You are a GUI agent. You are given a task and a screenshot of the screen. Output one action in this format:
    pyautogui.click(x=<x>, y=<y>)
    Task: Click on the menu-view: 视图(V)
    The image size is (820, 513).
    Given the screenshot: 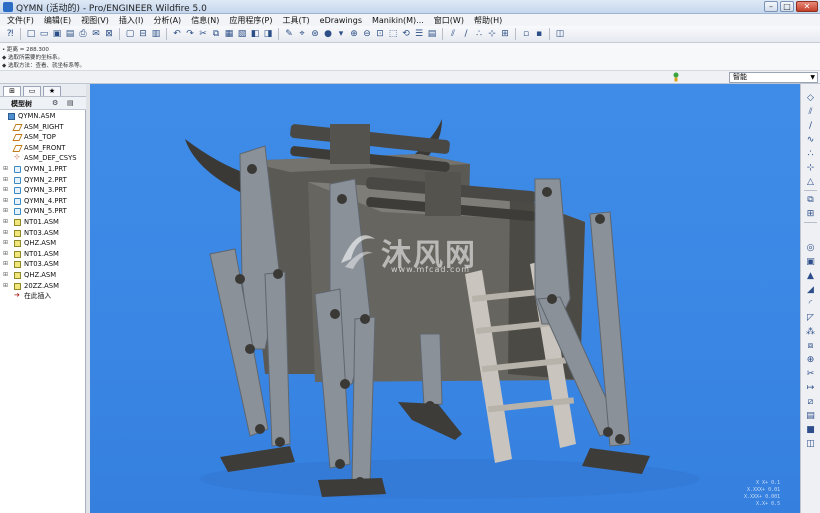 What is the action you would take?
    pyautogui.click(x=95, y=20)
    